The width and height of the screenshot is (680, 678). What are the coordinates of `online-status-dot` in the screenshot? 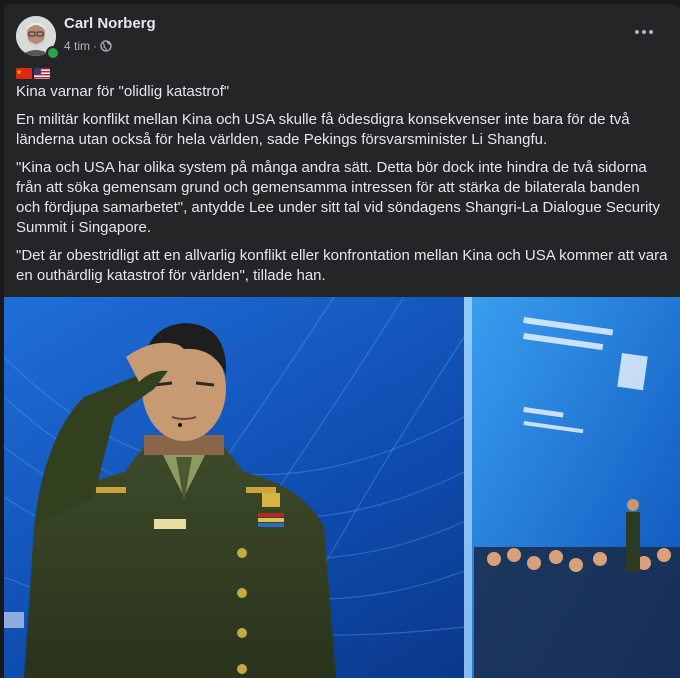 It's located at (53, 53).